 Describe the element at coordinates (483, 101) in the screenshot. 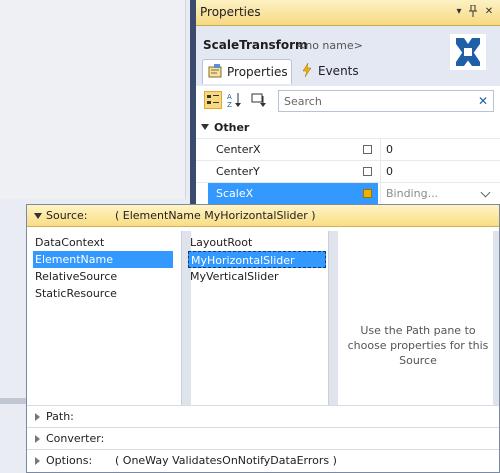

I see `clear-search-icon: ✕` at that location.